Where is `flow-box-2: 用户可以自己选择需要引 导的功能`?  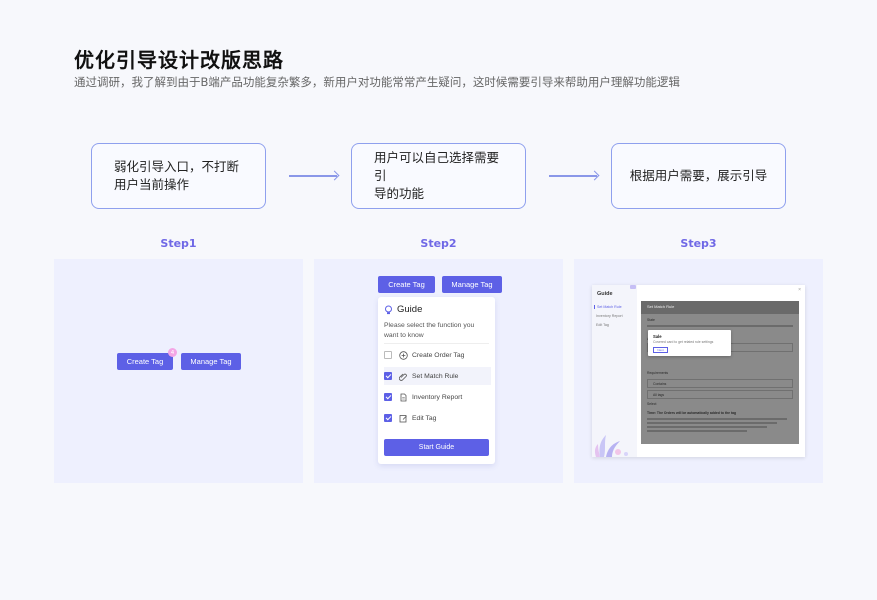
flow-box-2: 用户可以自己选择需要引 导的功能 is located at coordinates (438, 176).